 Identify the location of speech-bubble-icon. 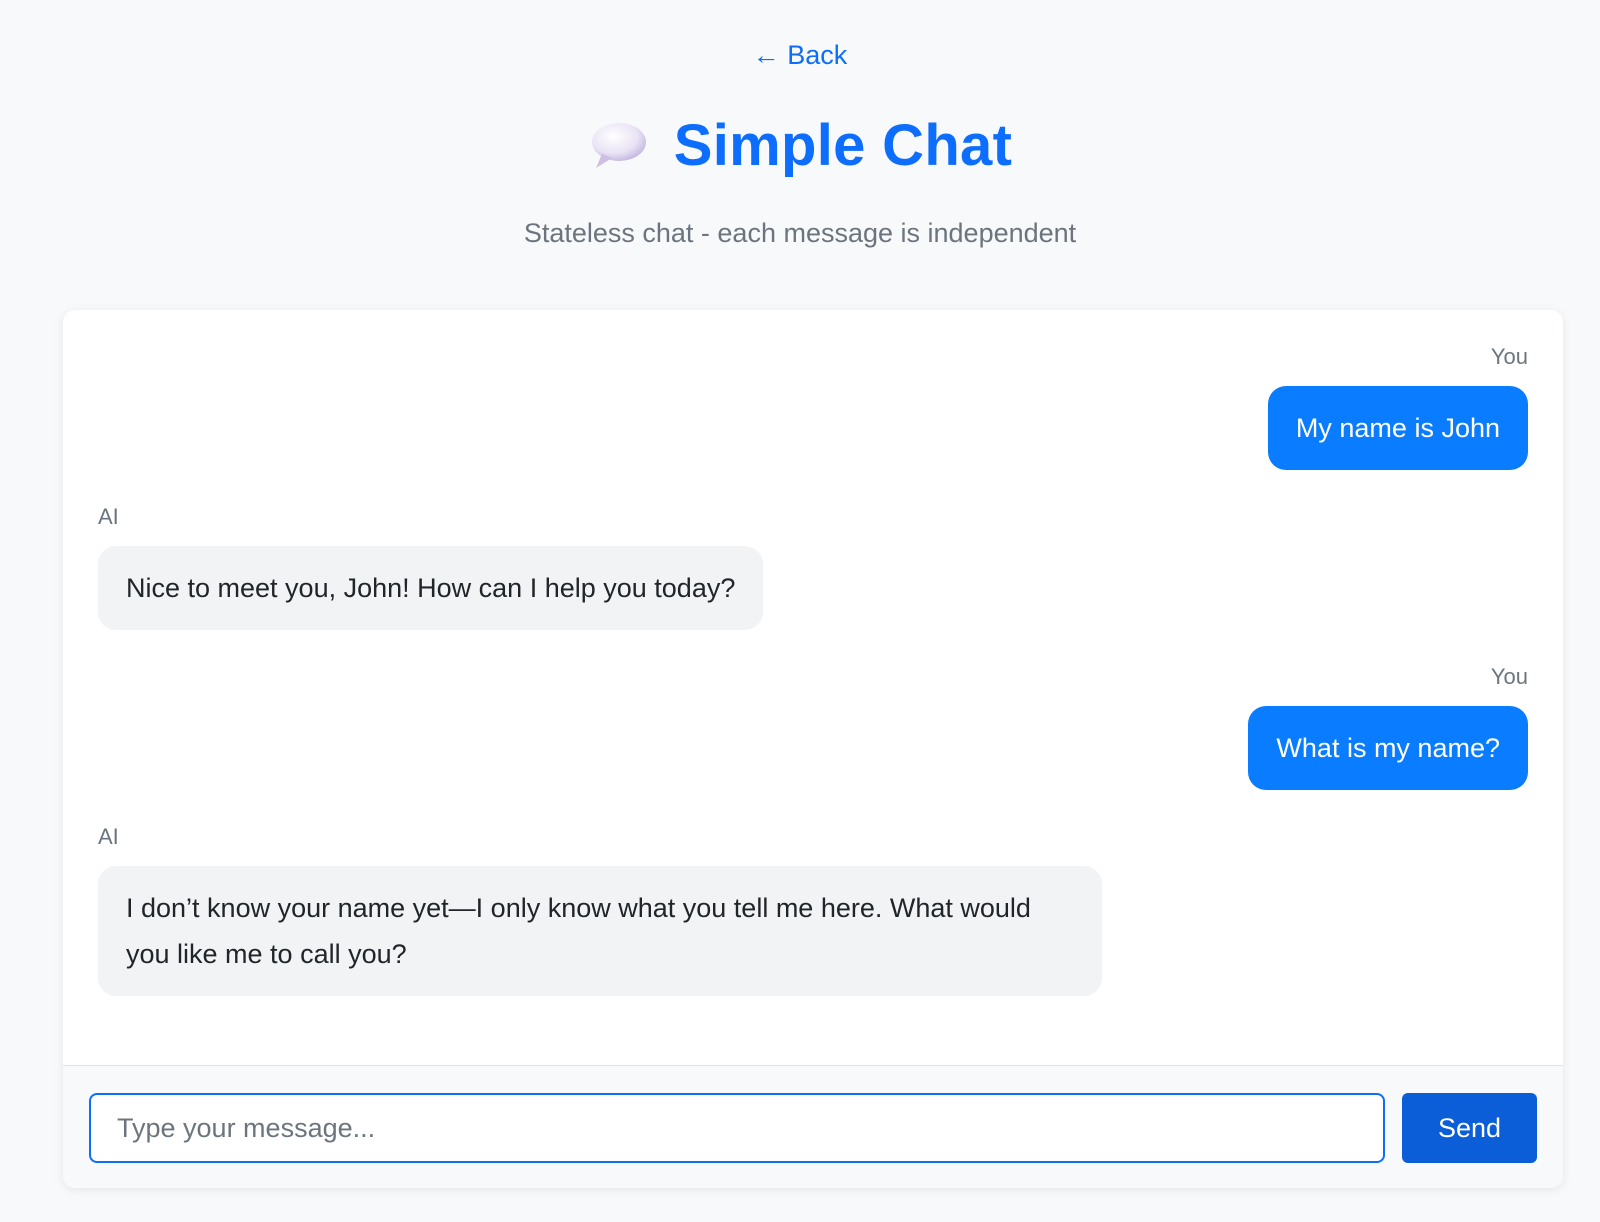
(618, 146).